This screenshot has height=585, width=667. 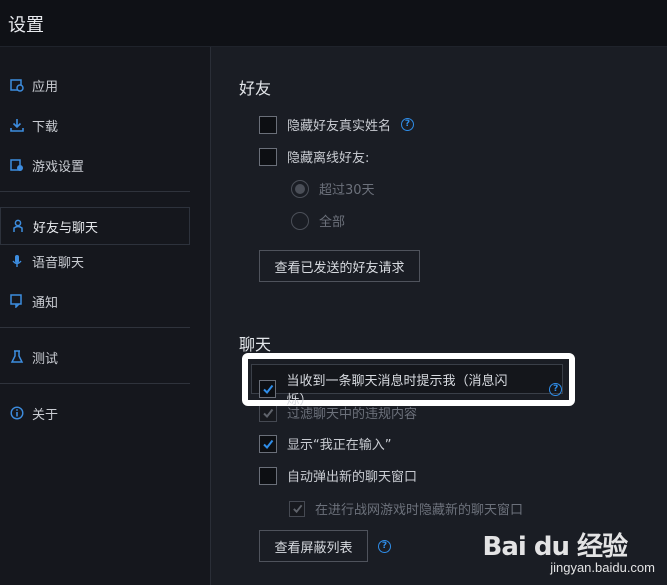 I want to click on block-list-row: 查看屏蔽列表 ?, so click(x=325, y=546).